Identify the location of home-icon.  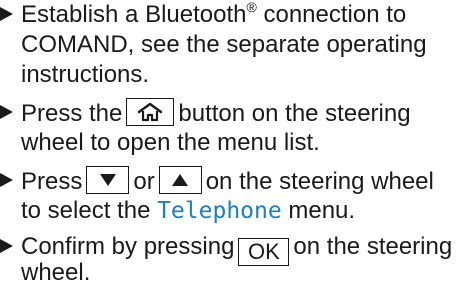
(150, 112).